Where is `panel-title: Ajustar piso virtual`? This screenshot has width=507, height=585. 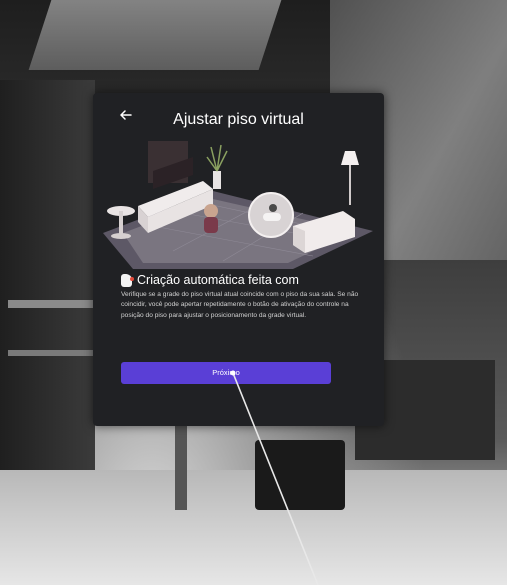
panel-title: Ajustar piso virtual is located at coordinates (238, 119).